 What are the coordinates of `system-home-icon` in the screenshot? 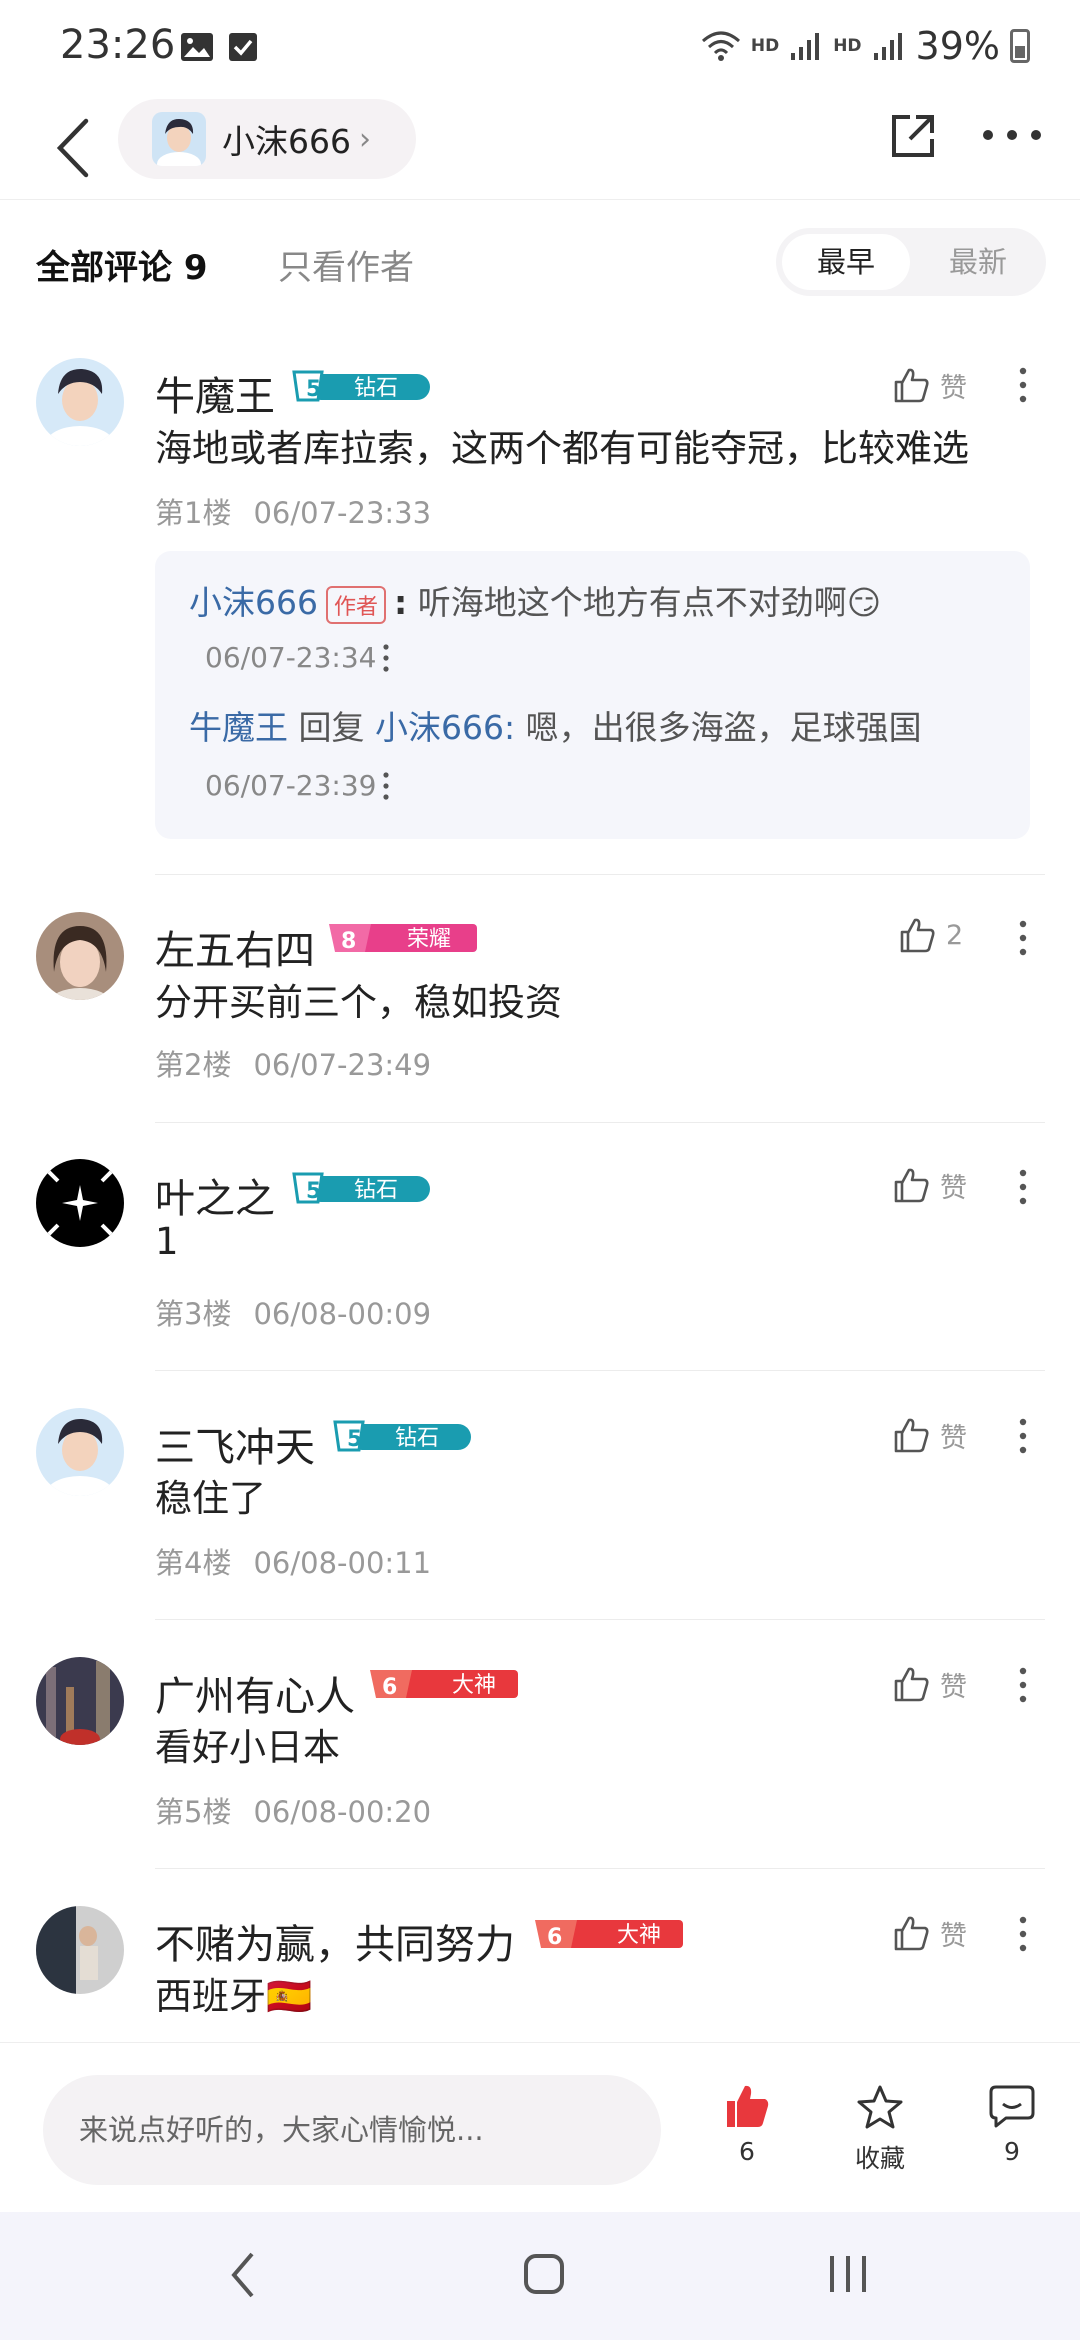 It's located at (544, 2274).